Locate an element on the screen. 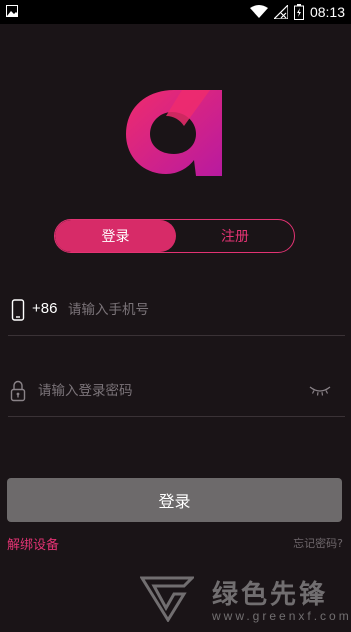 This screenshot has height=632, width=351. watermark-title: 绿色先锋 is located at coordinates (270, 595).